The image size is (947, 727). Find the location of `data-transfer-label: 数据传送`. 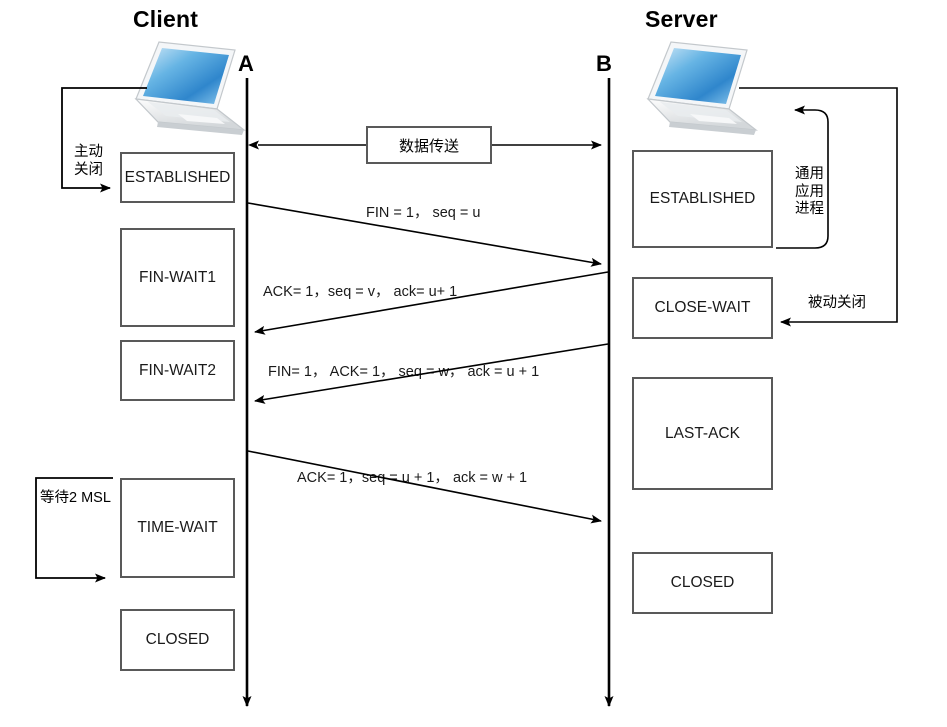

data-transfer-label: 数据传送 is located at coordinates (428, 146).